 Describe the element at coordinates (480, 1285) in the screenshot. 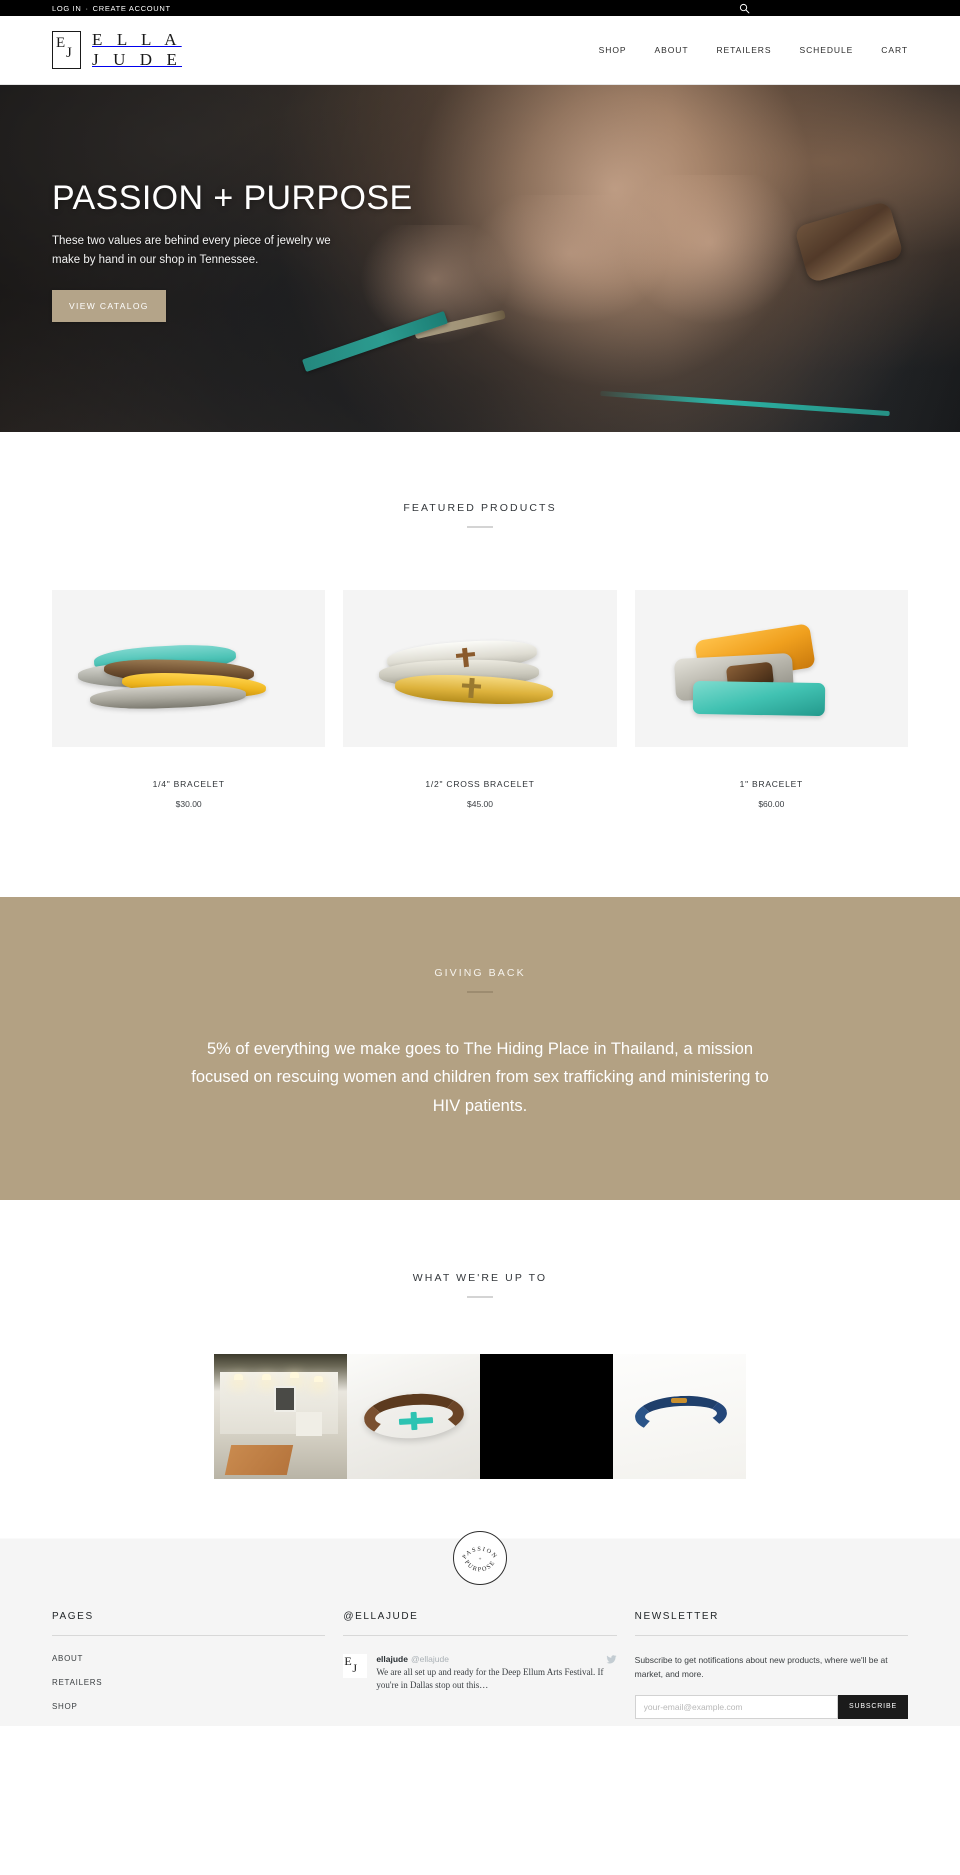

I see `upto-heading: WHAT WE'RE UP TO` at that location.